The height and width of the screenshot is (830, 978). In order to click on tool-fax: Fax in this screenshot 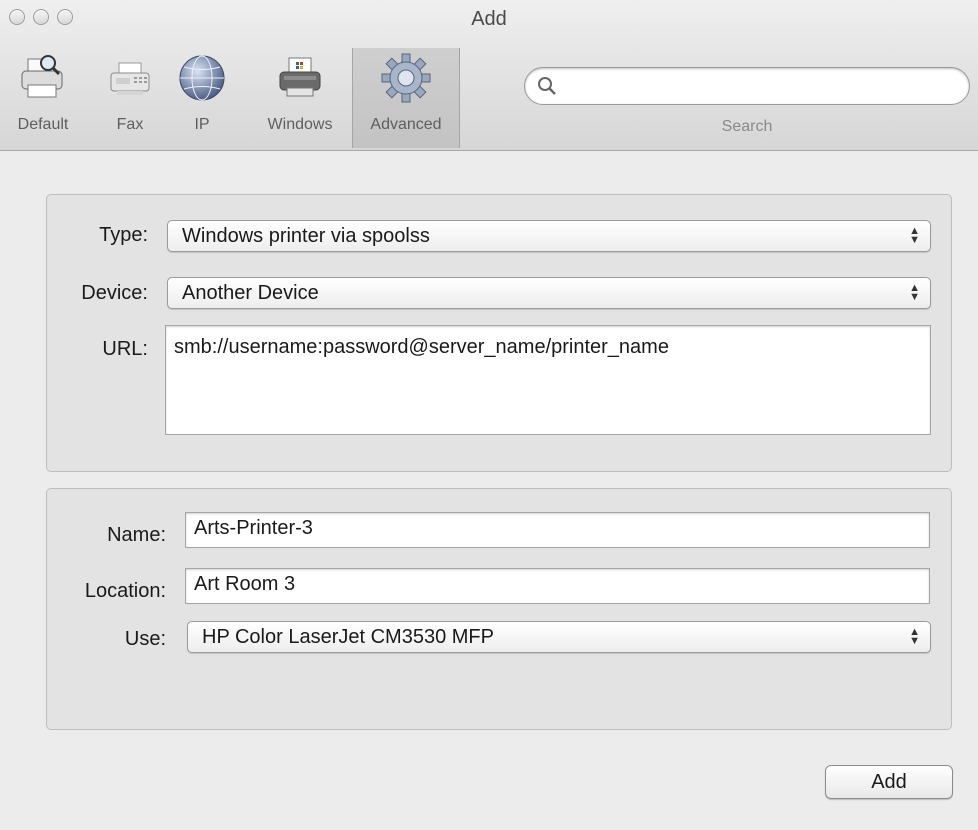, I will do `click(130, 97)`.